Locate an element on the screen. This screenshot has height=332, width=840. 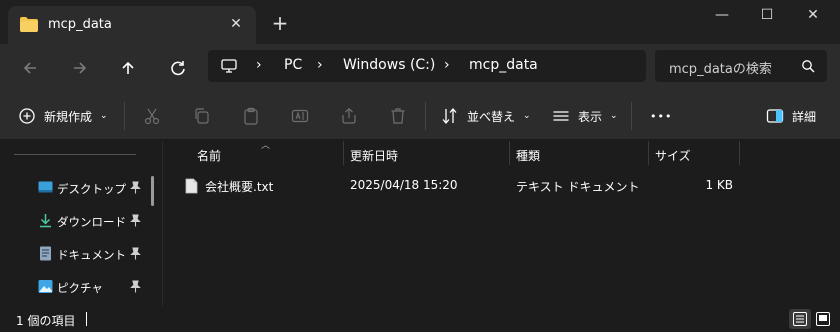
close-tab-button: ✕ is located at coordinates (236, 24).